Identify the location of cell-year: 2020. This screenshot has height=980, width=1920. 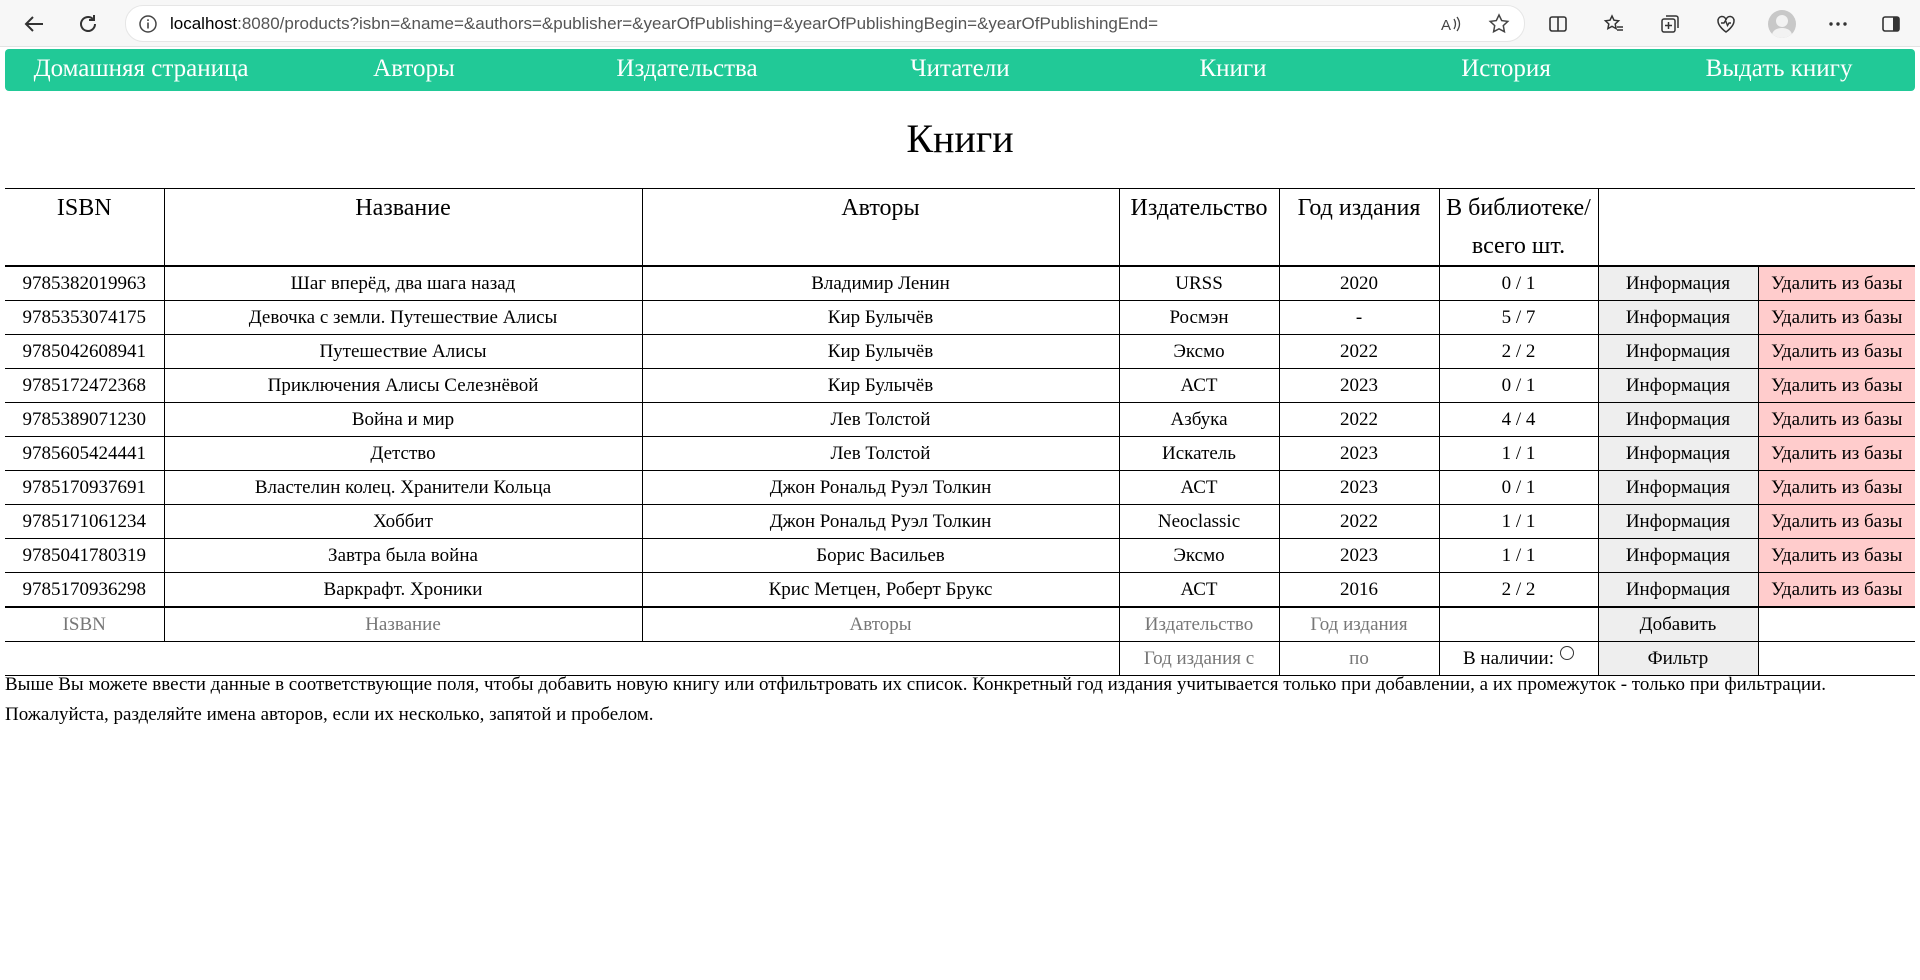
(1358, 283).